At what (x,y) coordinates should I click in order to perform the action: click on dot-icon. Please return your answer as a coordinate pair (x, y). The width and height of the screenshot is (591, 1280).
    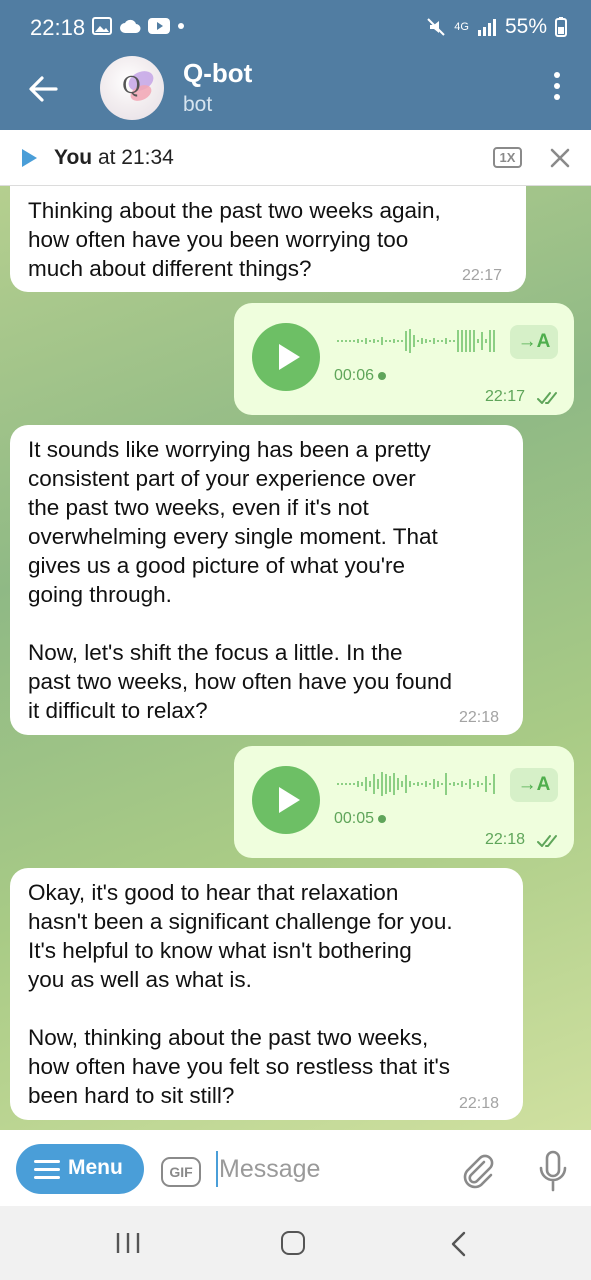
    Looking at the image, I should click on (181, 26).